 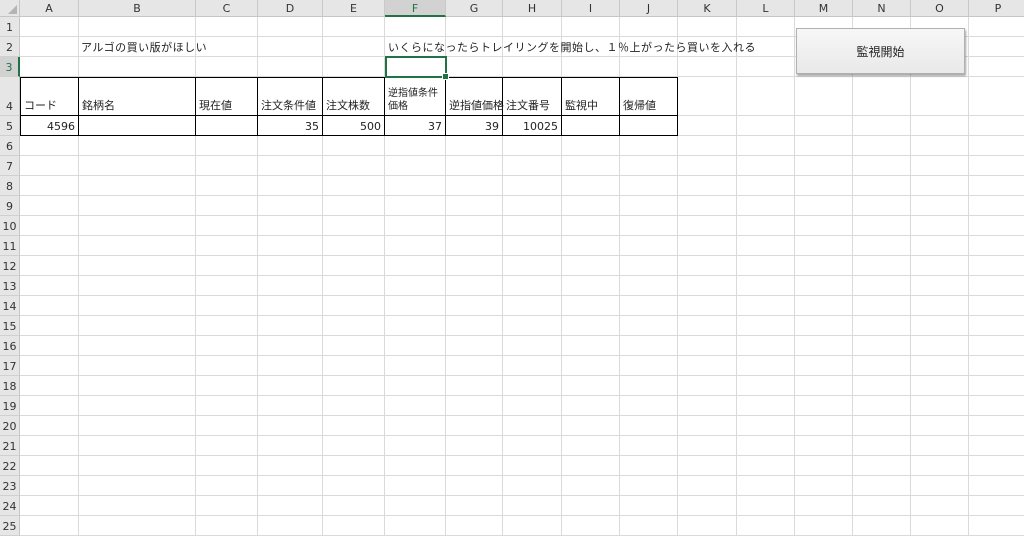 What do you see at coordinates (532, 306) in the screenshot?
I see `cell-h14` at bounding box center [532, 306].